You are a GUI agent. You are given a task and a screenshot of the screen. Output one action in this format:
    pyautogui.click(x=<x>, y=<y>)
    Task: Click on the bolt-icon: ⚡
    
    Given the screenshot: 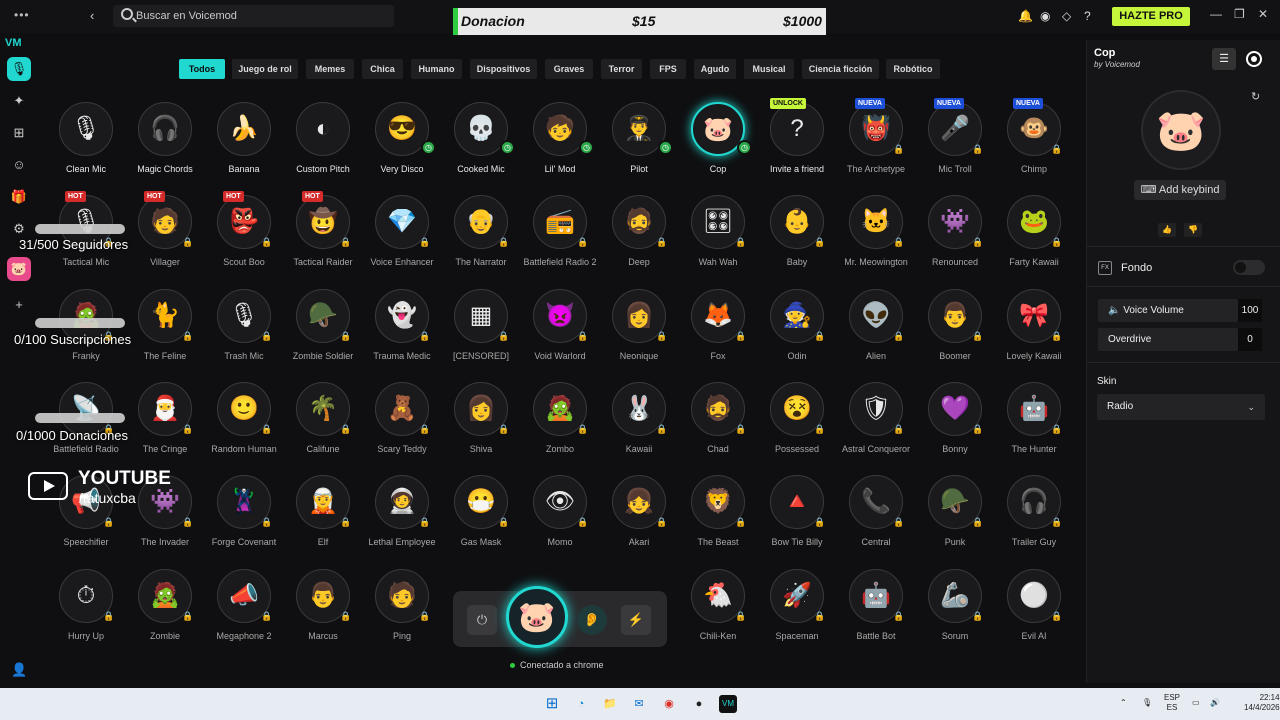 What is the action you would take?
    pyautogui.click(x=636, y=620)
    